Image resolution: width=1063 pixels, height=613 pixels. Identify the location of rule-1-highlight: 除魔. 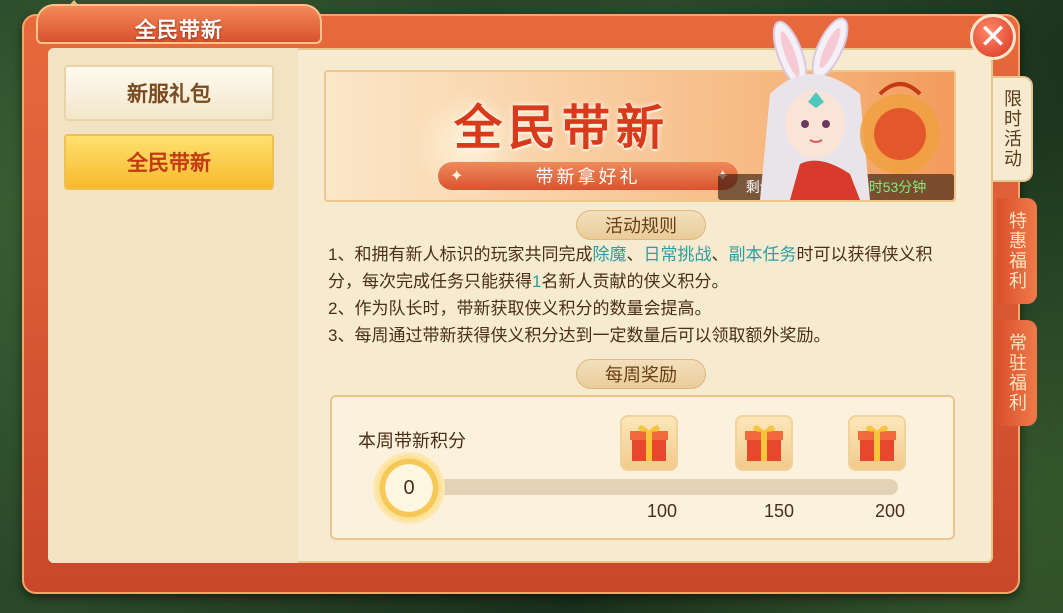
(609, 254).